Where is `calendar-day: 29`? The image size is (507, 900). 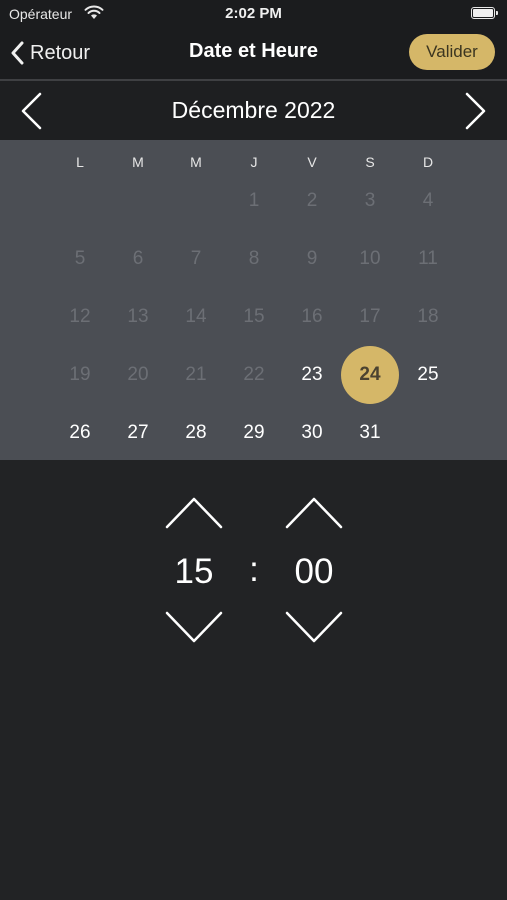 calendar-day: 29 is located at coordinates (254, 433).